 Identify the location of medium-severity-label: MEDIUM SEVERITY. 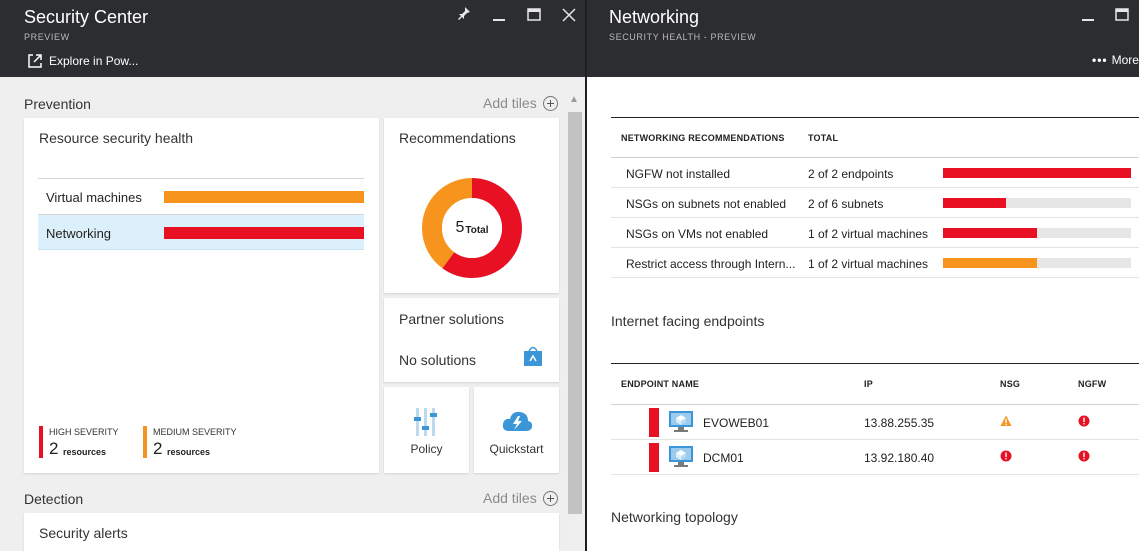
(195, 432).